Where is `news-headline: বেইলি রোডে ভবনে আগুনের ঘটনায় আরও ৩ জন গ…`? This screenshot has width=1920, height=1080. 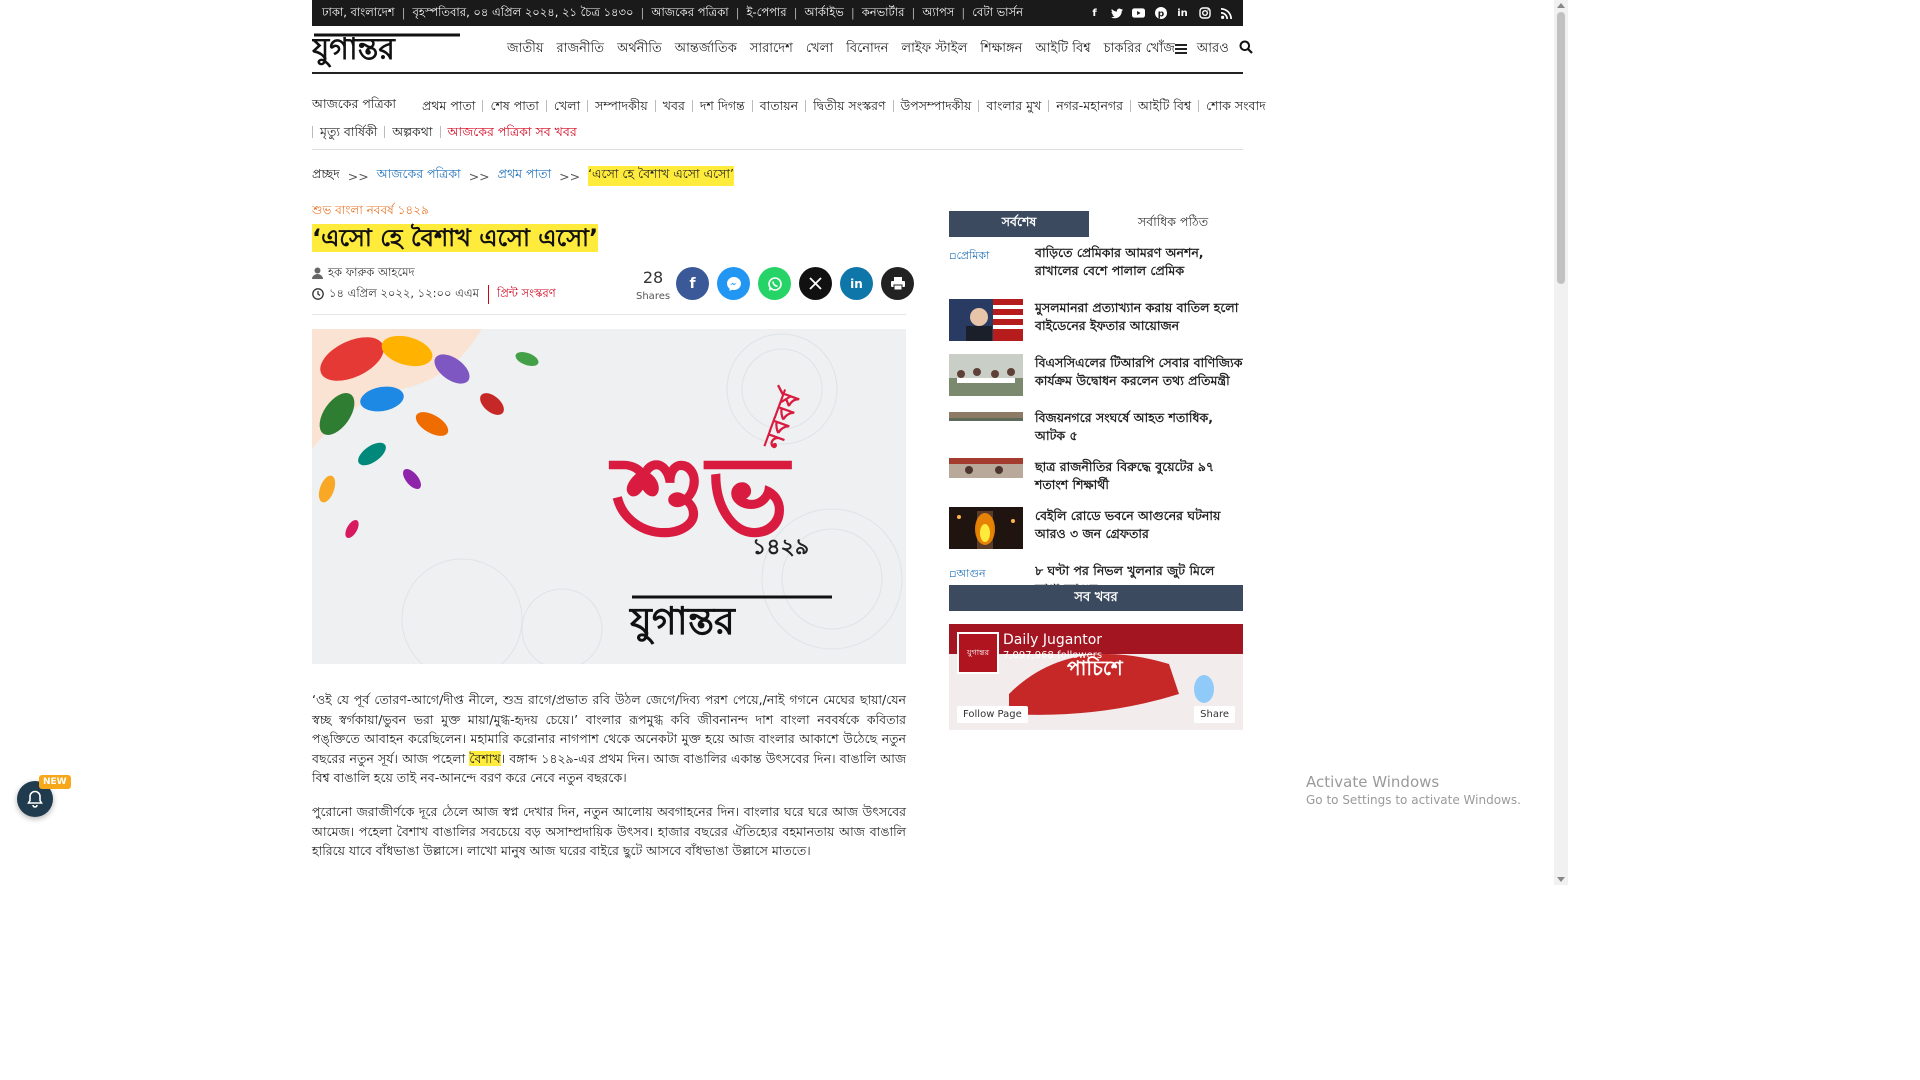
news-headline: বেইলি রোডে ভবনে আগুনের ঘটনায় আরও ৩ জন গ… is located at coordinates (1139, 528).